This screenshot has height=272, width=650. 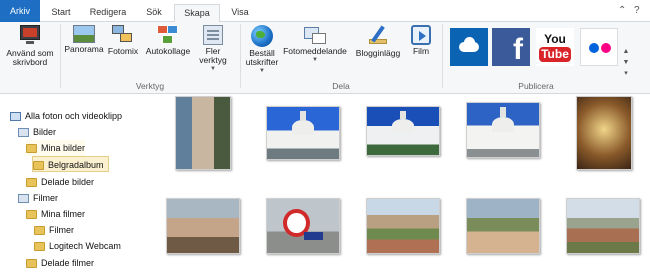 What do you see at coordinates (123, 35) in the screenshot?
I see `fotomix-icon` at bounding box center [123, 35].